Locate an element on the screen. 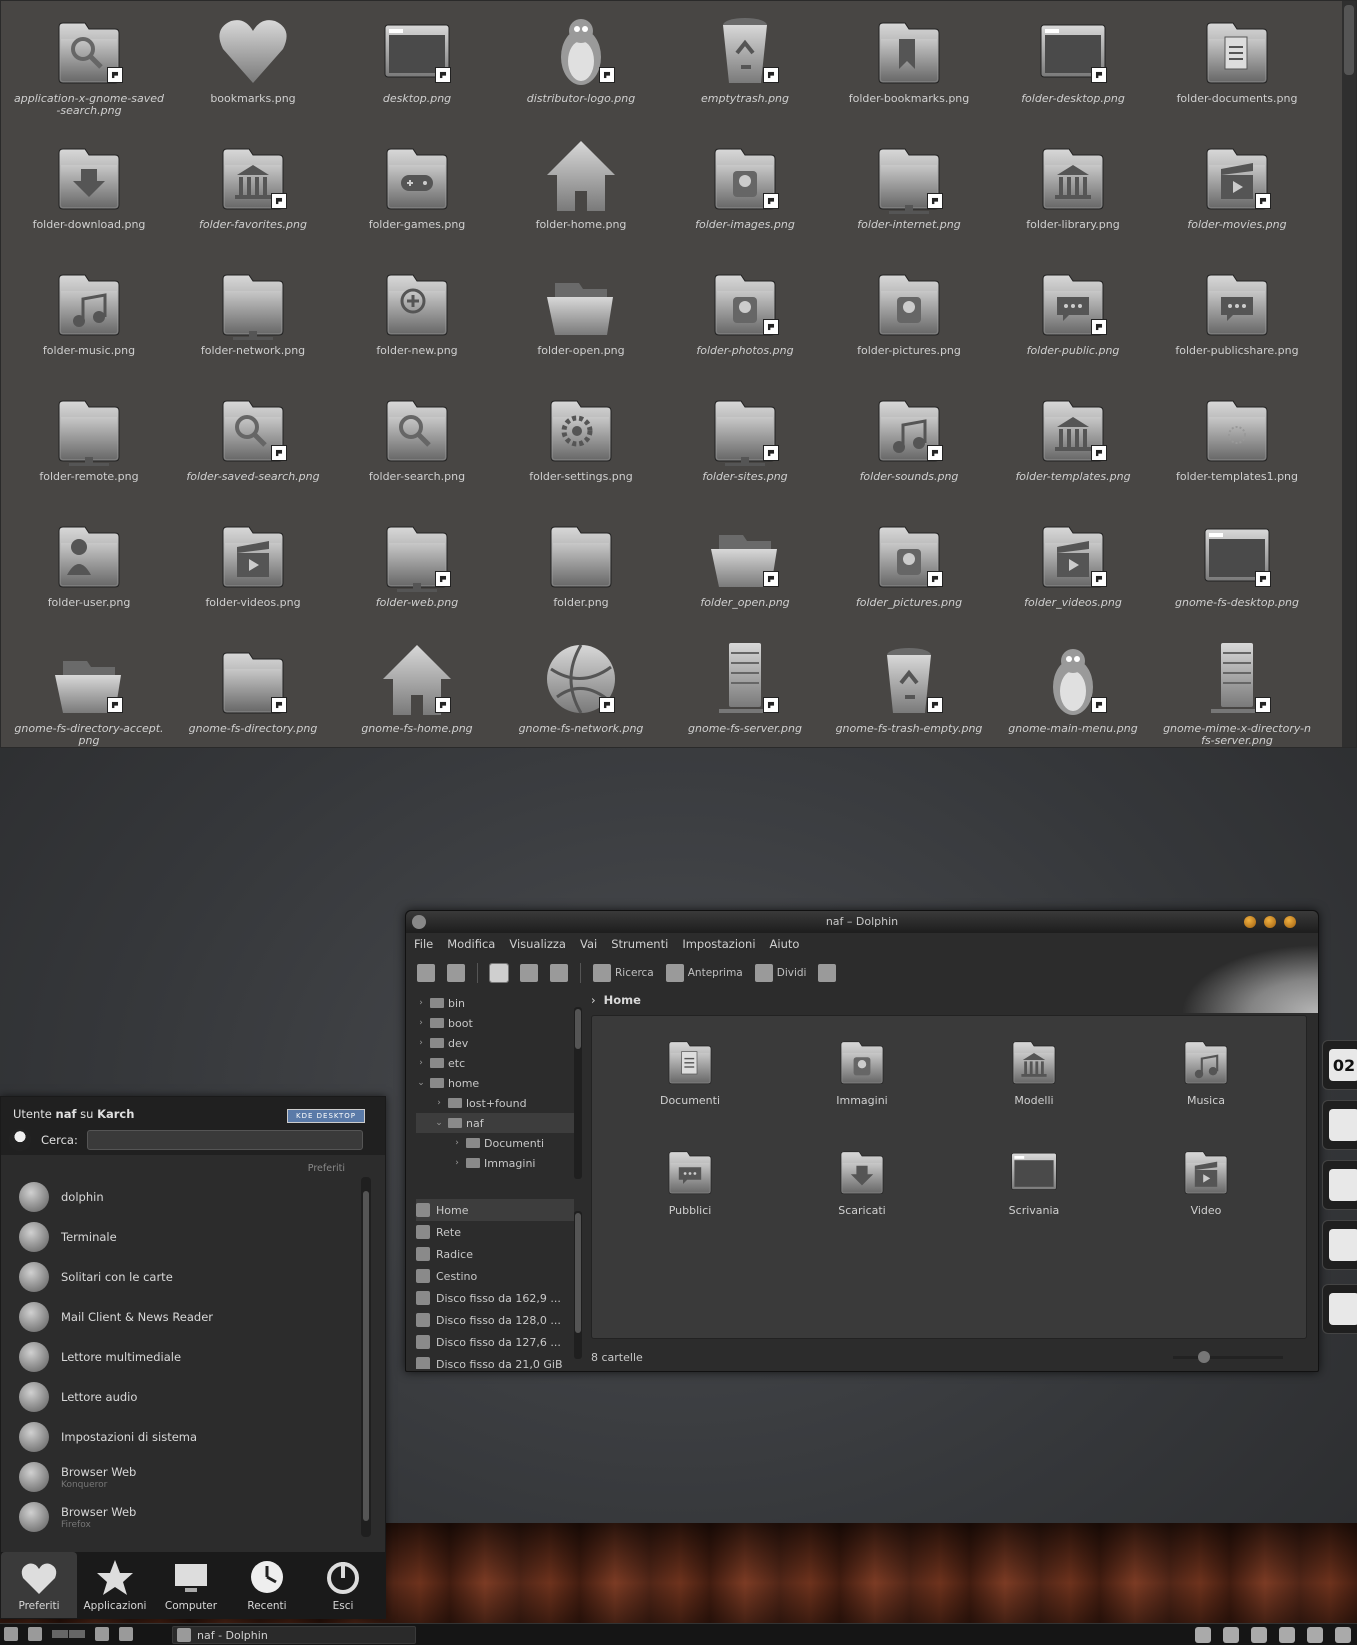 The height and width of the screenshot is (1645, 1357). kickoff-launcher-icon is located at coordinates (11, 1634).